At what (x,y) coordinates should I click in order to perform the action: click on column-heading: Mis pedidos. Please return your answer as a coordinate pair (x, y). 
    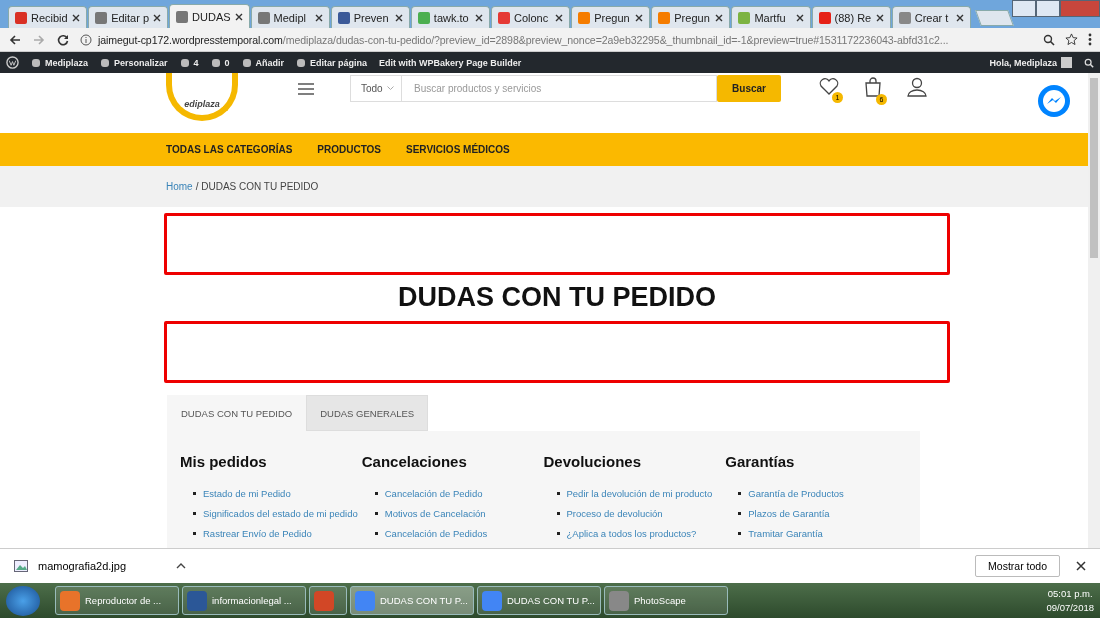
    Looking at the image, I should click on (224, 461).